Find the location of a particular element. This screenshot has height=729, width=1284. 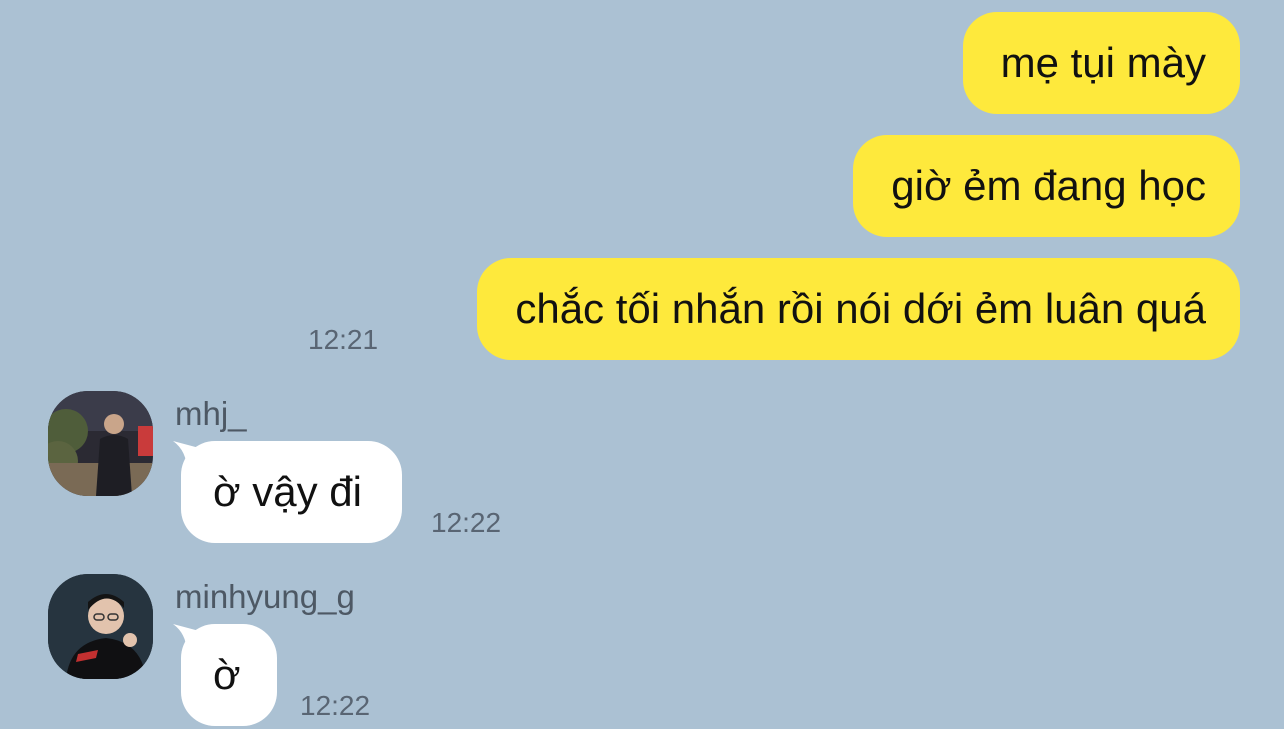

sent-message-bubble: chắc tối nhắn rồi nói dới ẻm luân quá is located at coordinates (858, 309).